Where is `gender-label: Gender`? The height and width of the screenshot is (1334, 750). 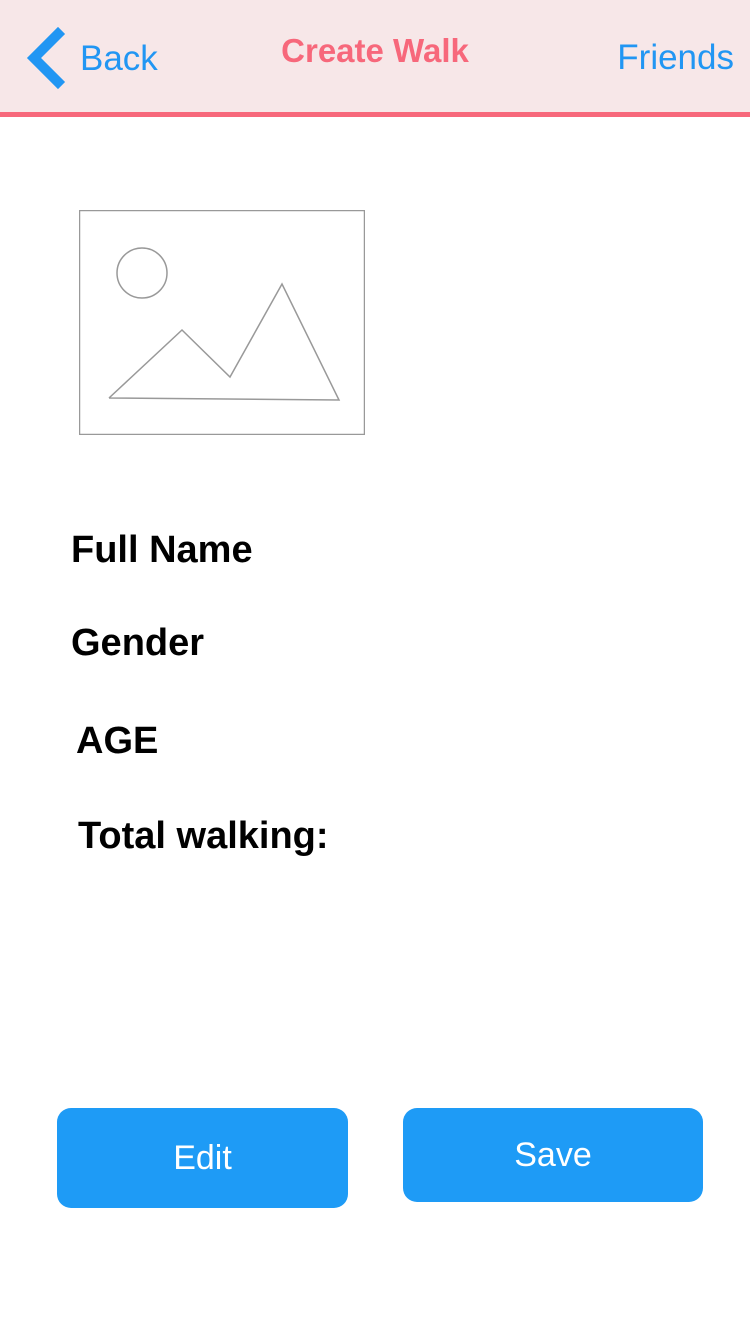
gender-label: Gender is located at coordinates (138, 643).